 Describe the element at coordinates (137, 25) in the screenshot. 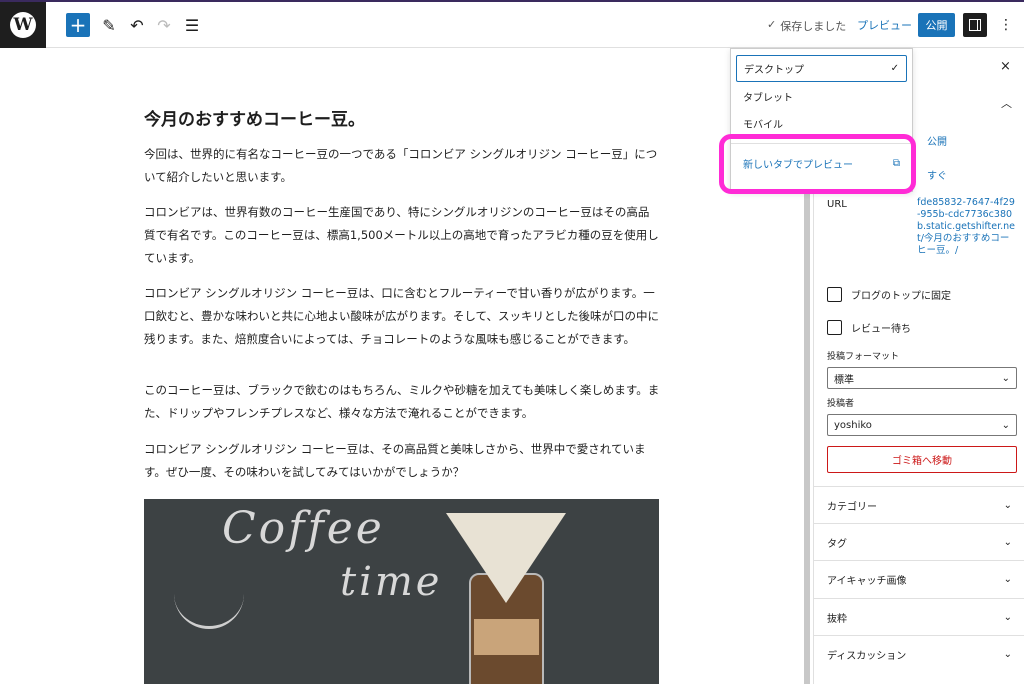

I see `undo-icon: ↶` at that location.